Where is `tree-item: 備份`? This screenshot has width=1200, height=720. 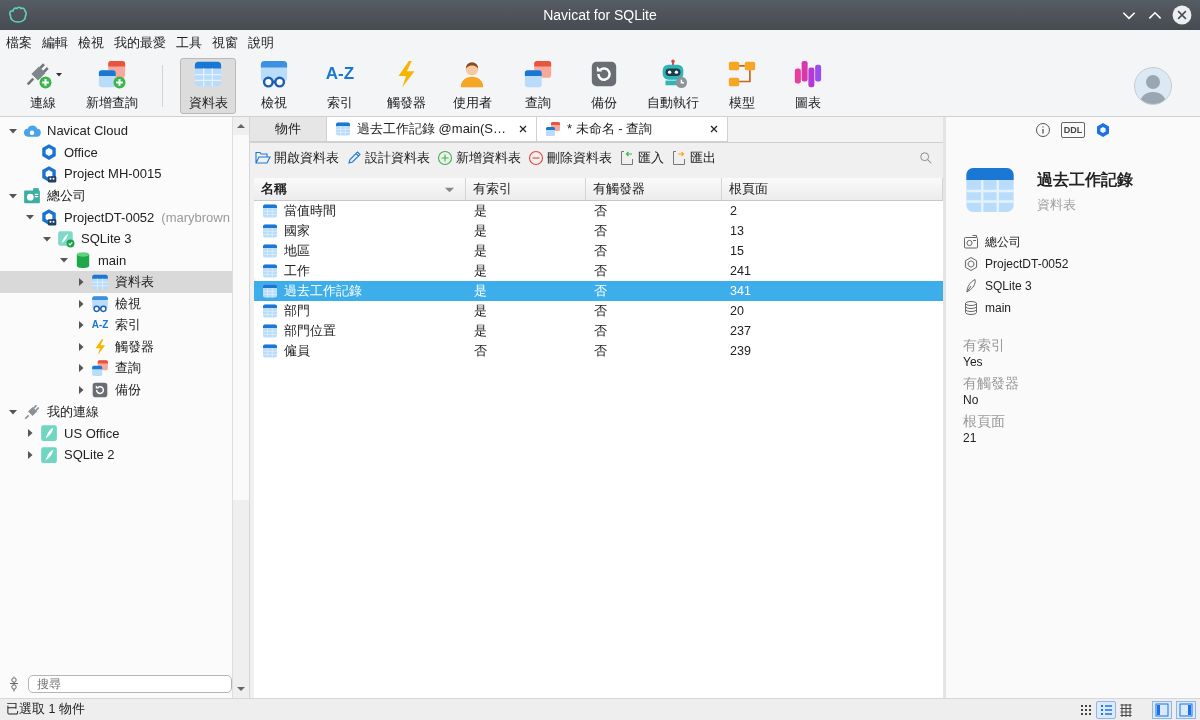
tree-item: 備份 is located at coordinates (116, 390).